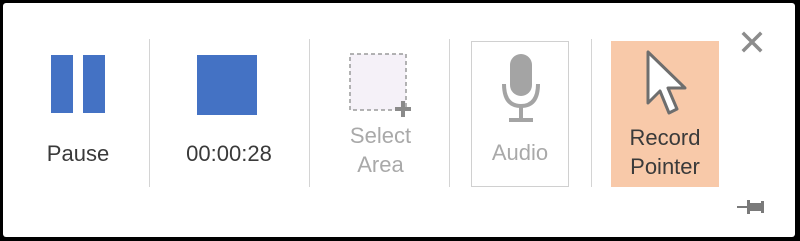  What do you see at coordinates (227, 85) in the screenshot?
I see `stop-icon` at bounding box center [227, 85].